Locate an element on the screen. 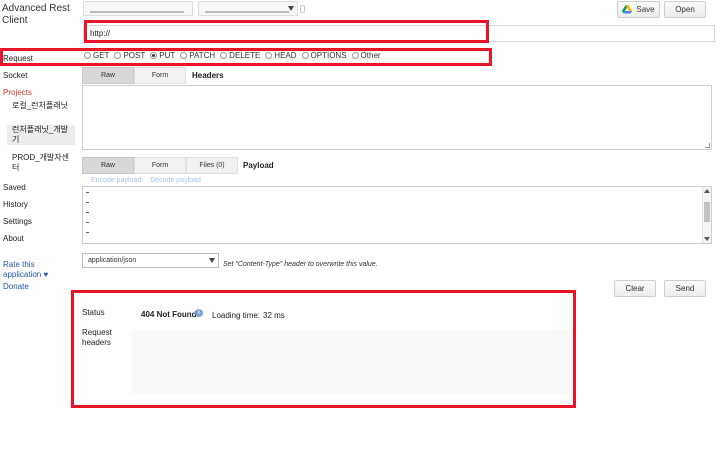 The width and height of the screenshot is (720, 468). open-button-label: Open is located at coordinates (685, 9).